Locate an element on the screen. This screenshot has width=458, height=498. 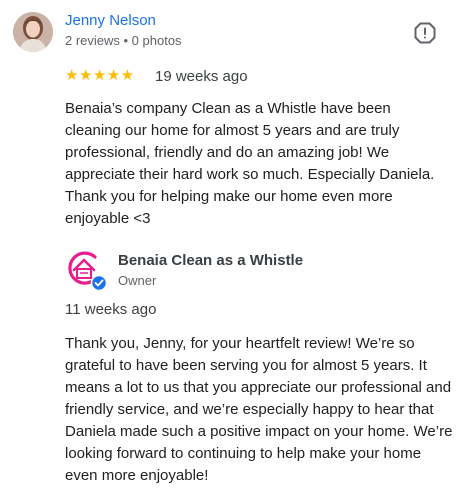
reviewer-name: Jenny Nelson is located at coordinates (110, 21).